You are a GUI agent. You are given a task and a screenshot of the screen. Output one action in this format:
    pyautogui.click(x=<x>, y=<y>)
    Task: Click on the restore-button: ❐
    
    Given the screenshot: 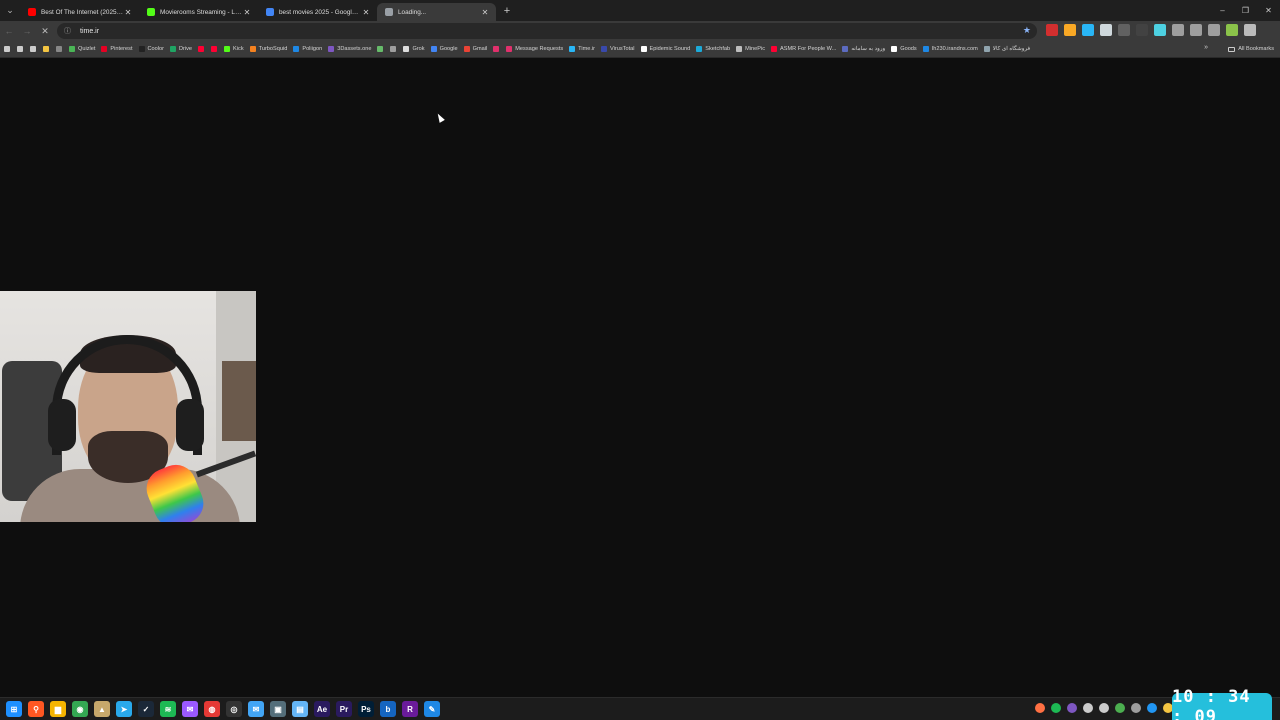 What is the action you would take?
    pyautogui.click(x=1245, y=10)
    